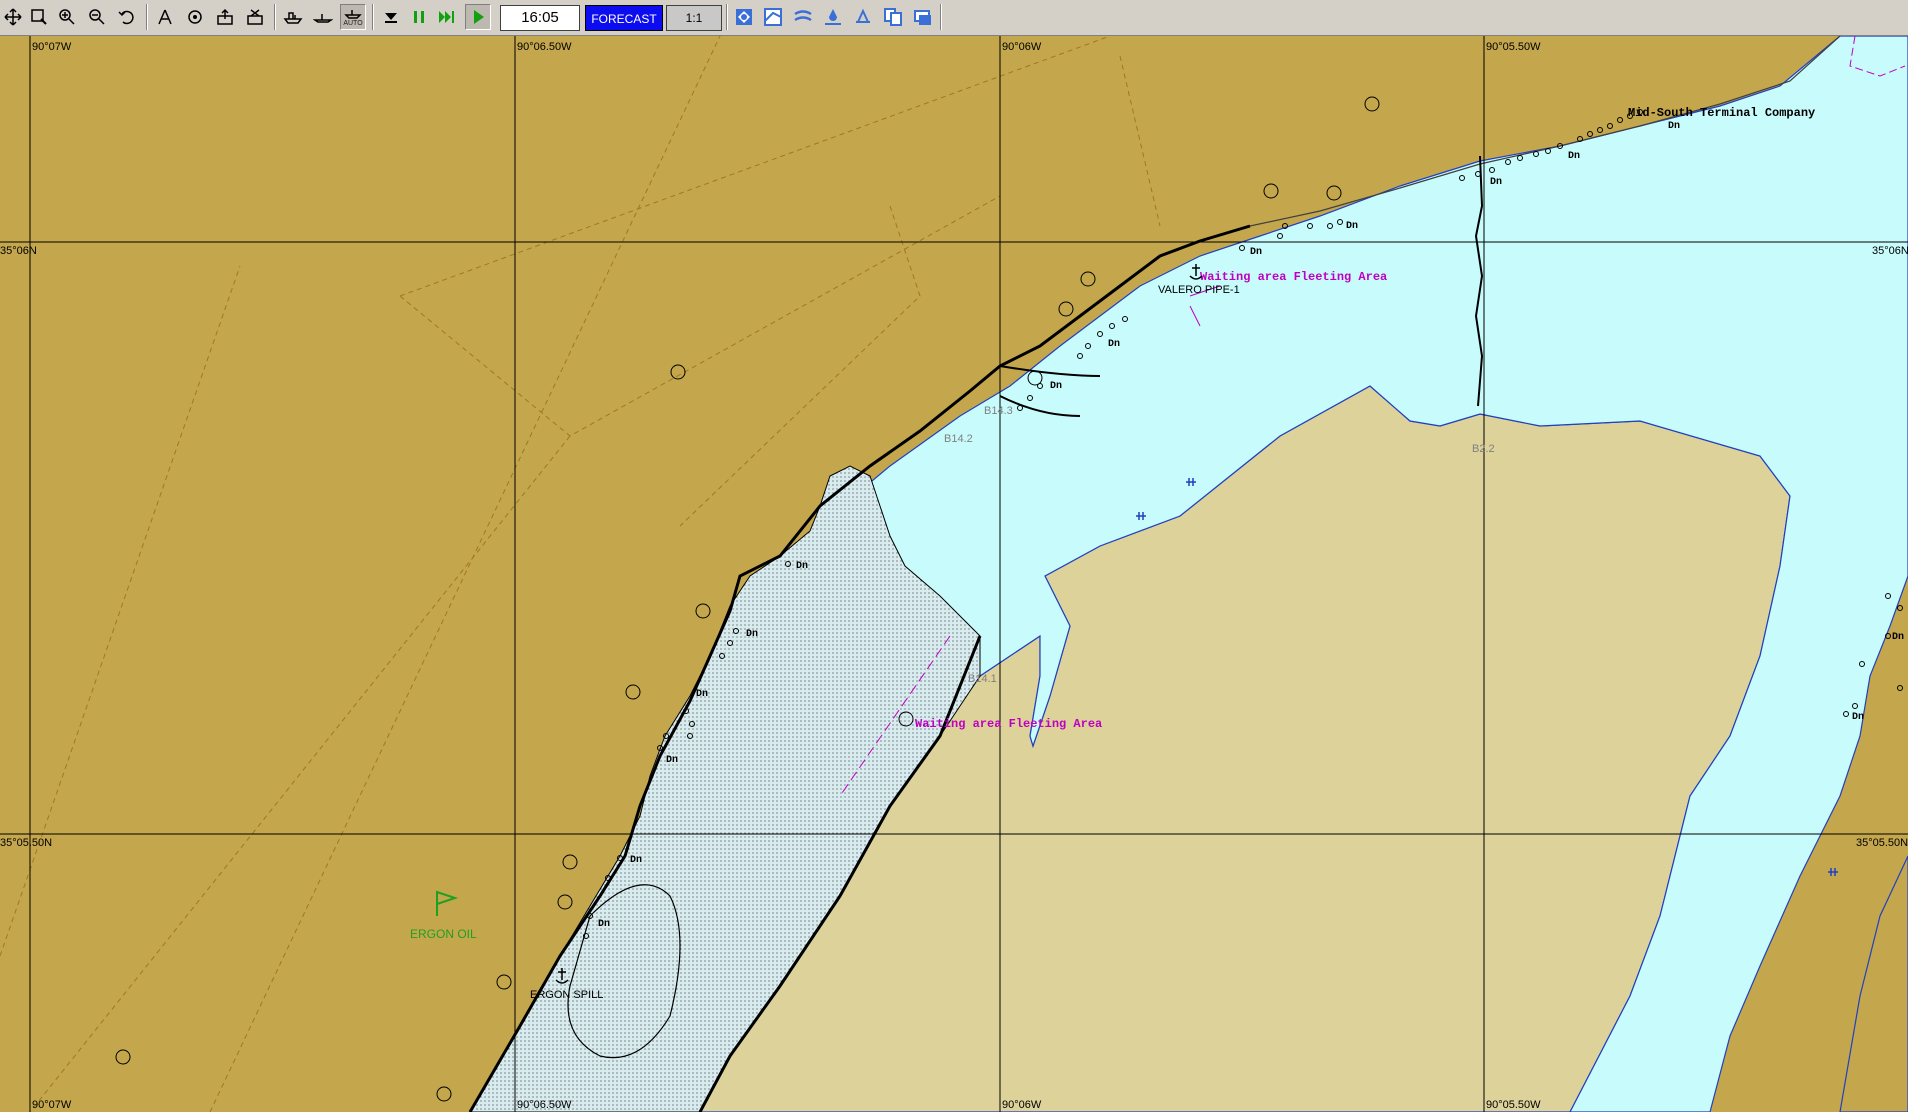  Describe the element at coordinates (566, 995) in the screenshot. I see `ergon-spill-label: ERGON SPILL` at that location.